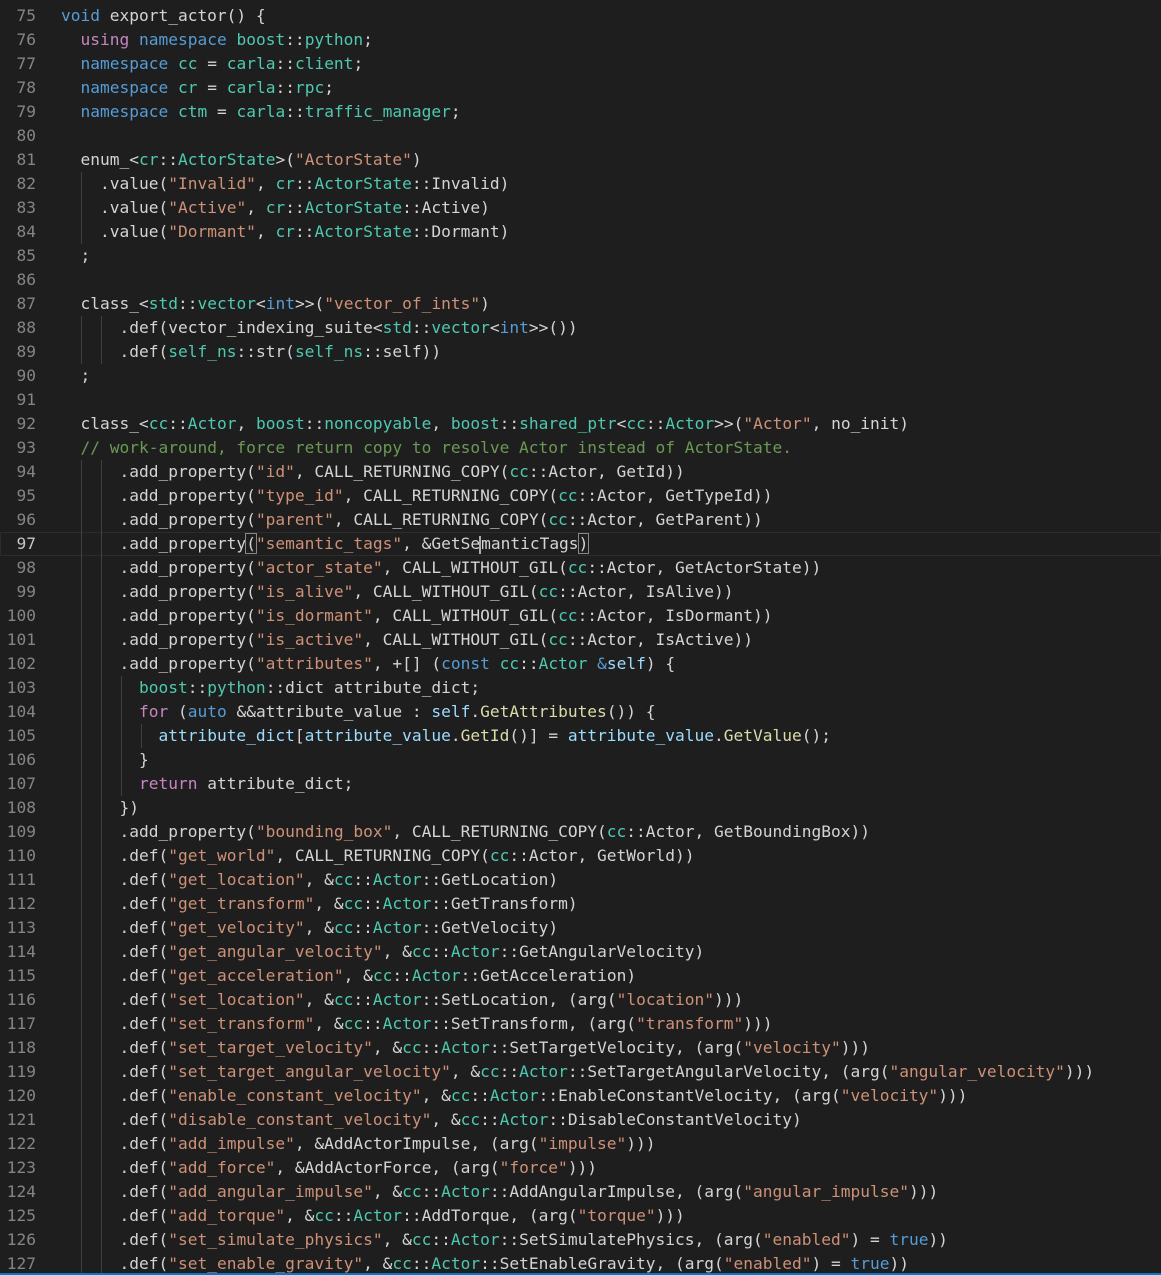  Describe the element at coordinates (580, 88) in the screenshot. I see `code-line: 78 namespace cr = carla::rpc;` at that location.